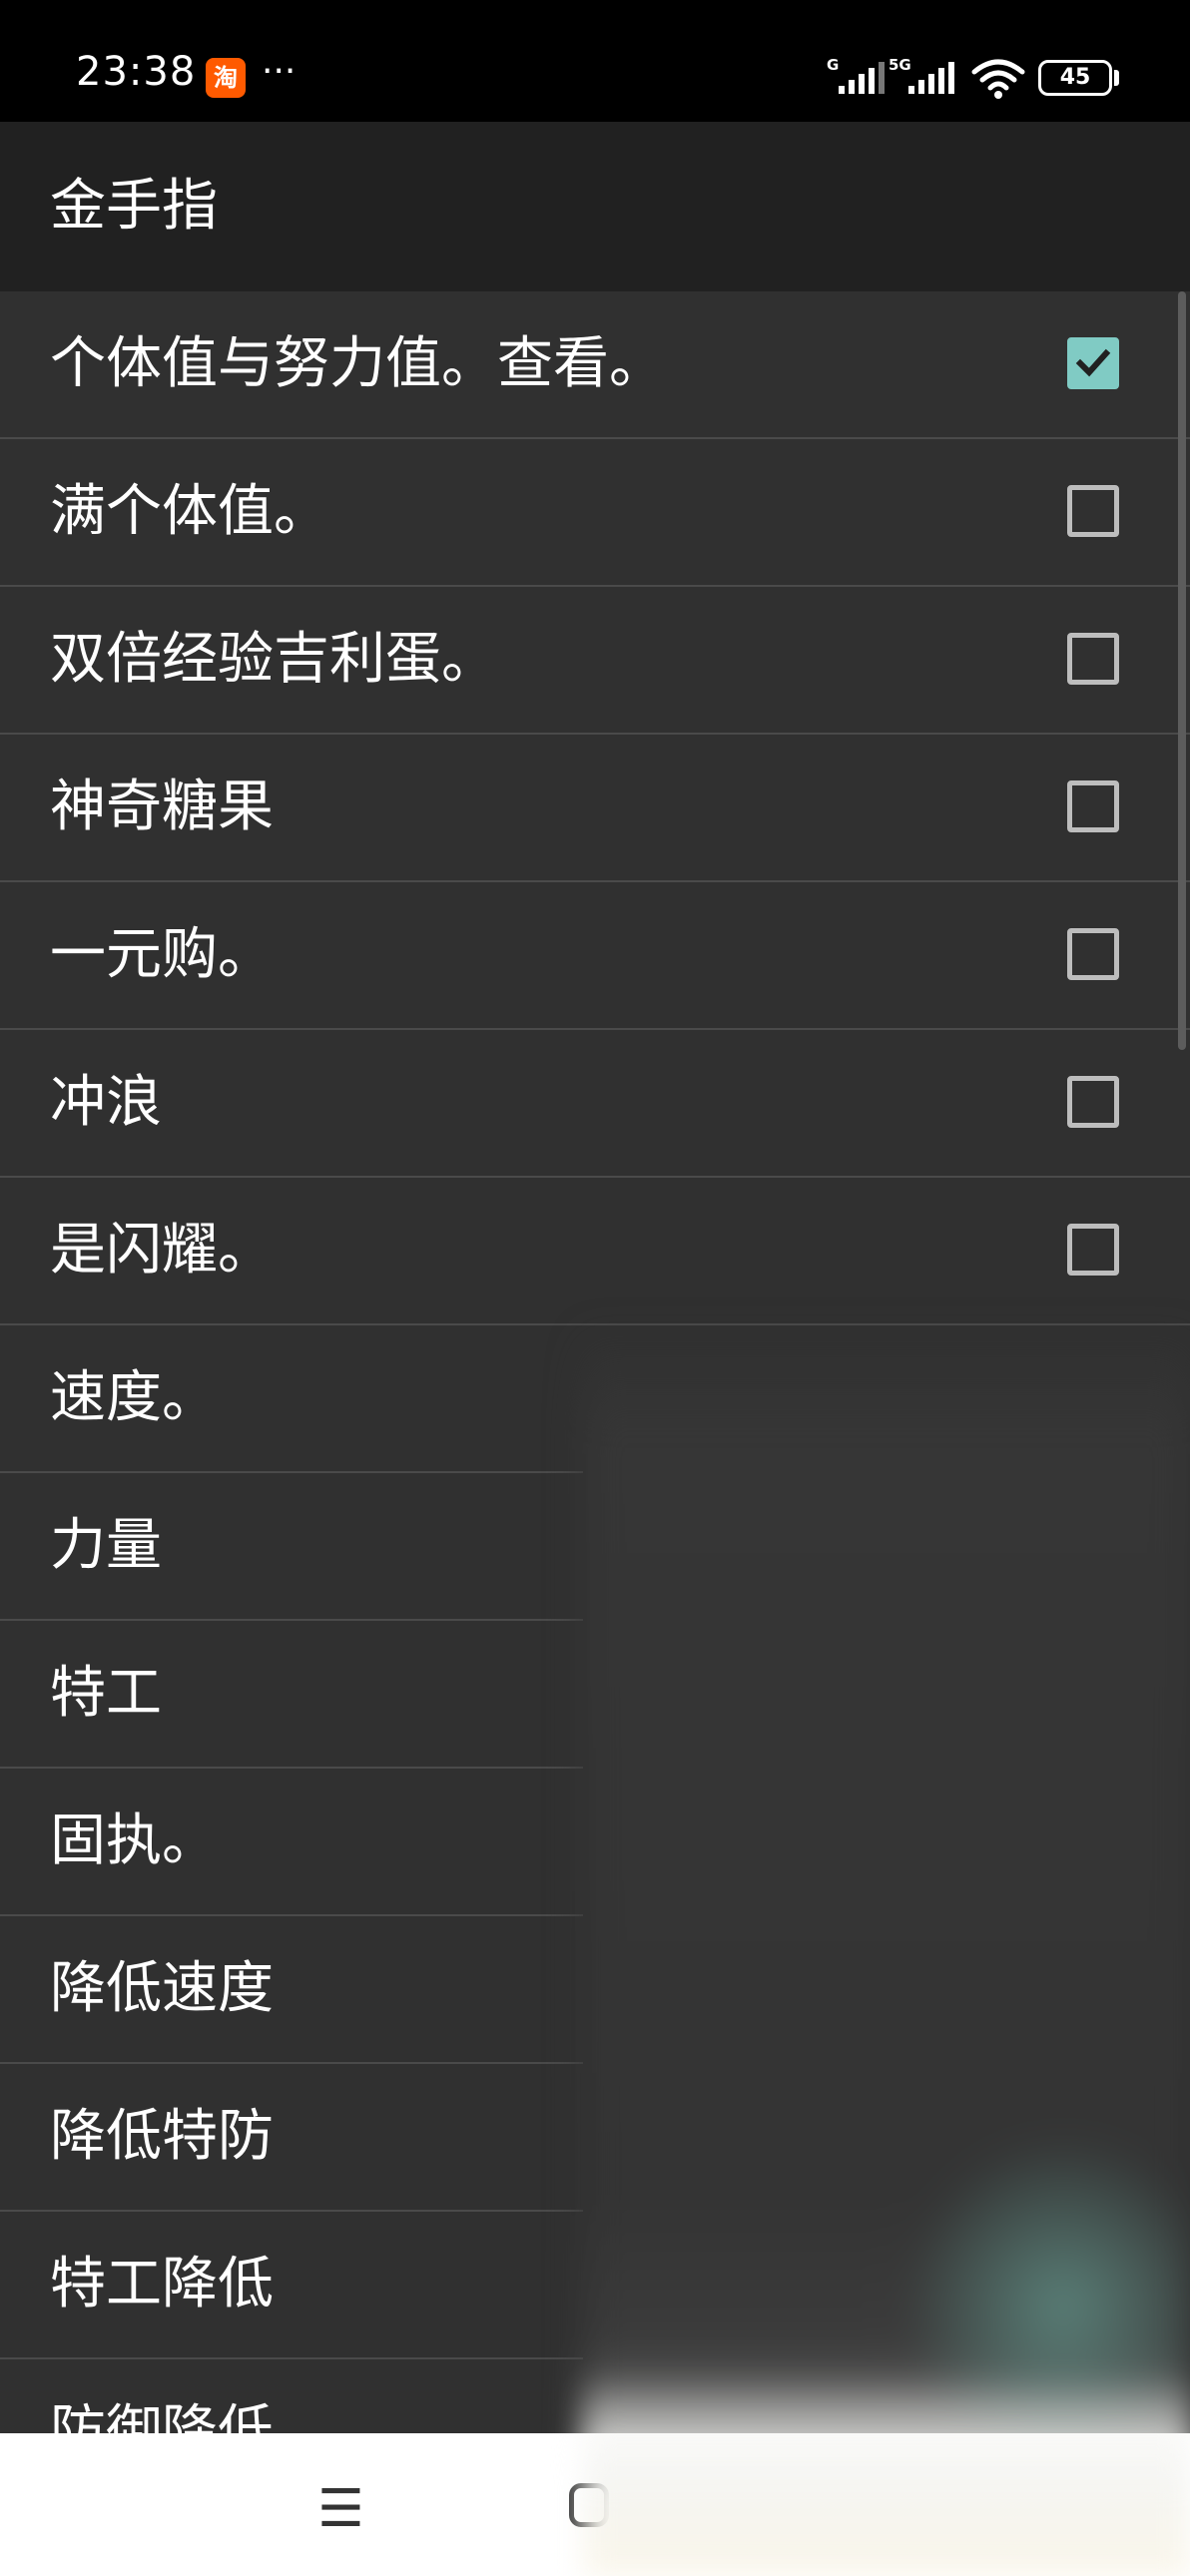  Describe the element at coordinates (900, 65) in the screenshot. I see `signal-2-label: 5G` at that location.